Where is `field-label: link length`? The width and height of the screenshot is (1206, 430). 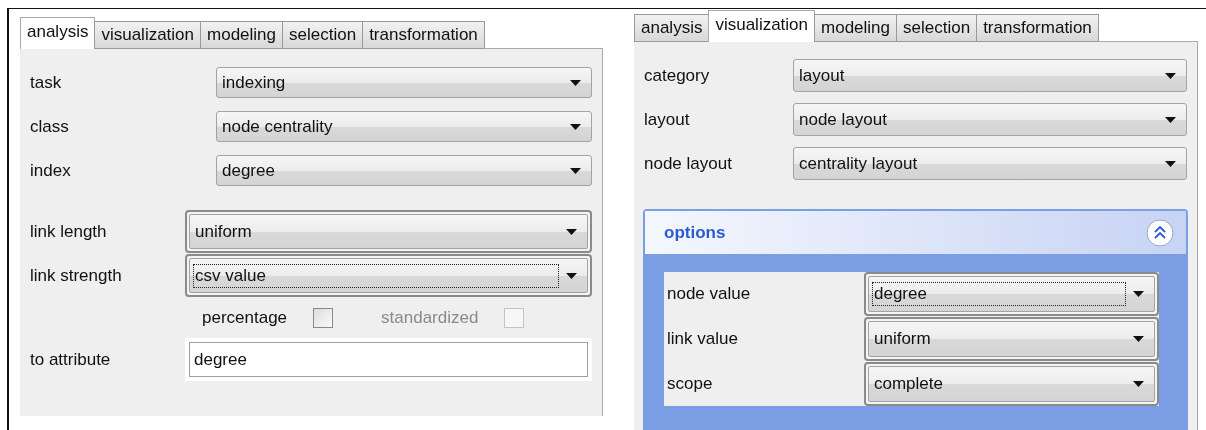
field-label: link length is located at coordinates (69, 231).